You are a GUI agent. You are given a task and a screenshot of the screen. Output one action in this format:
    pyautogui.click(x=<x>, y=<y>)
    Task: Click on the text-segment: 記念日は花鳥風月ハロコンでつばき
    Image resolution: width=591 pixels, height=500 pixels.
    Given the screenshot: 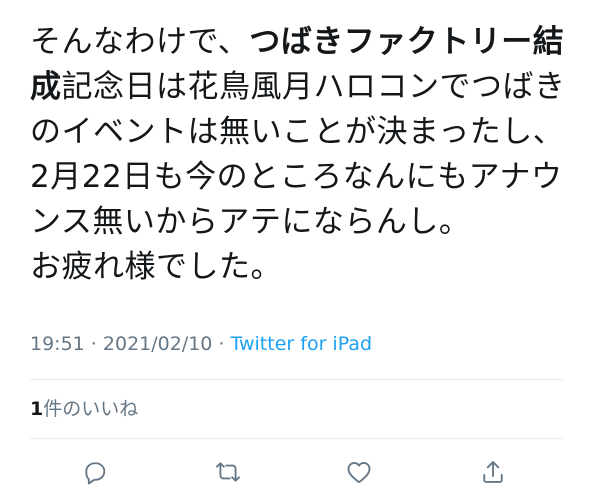 What is the action you would take?
    pyautogui.click(x=313, y=87)
    